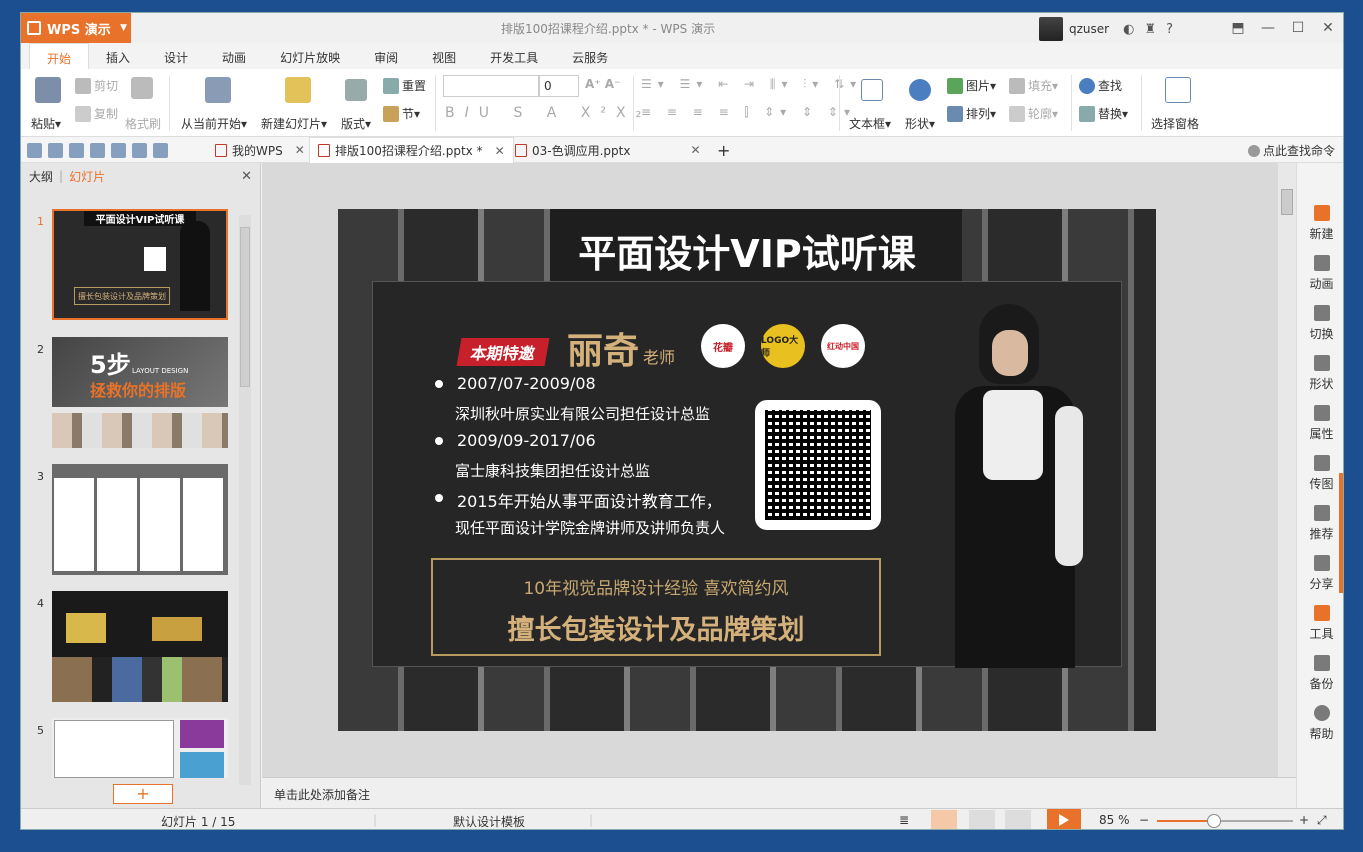 The width and height of the screenshot is (1363, 852). I want to click on task-new: 新建, so click(1320, 223).